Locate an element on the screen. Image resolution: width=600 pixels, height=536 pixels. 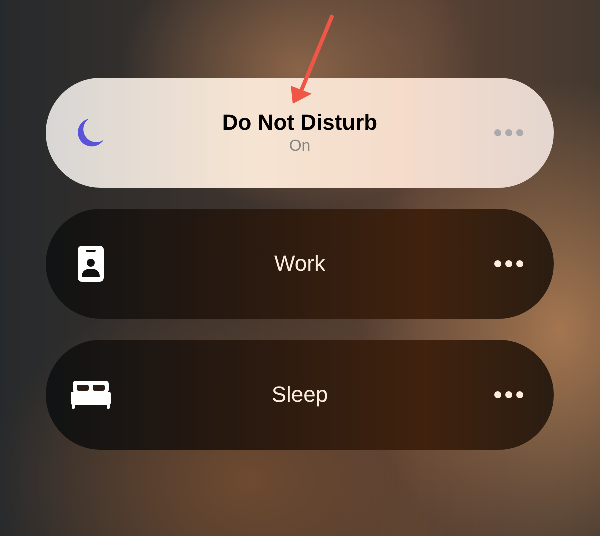
mode-label: Work is located at coordinates (300, 264).